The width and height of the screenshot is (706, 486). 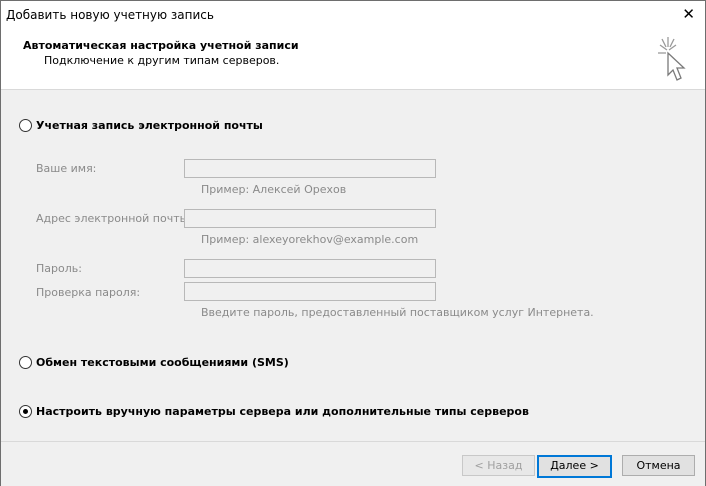 I want to click on next-button: Далее >, so click(x=574, y=466).